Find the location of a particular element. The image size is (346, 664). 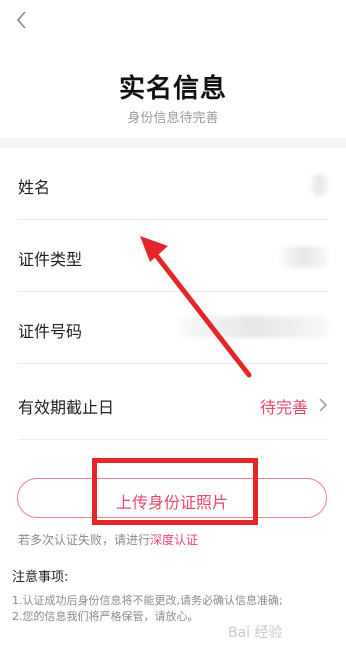

hint-text: 若多次认证失败，请进行深度认证 is located at coordinates (108, 539).